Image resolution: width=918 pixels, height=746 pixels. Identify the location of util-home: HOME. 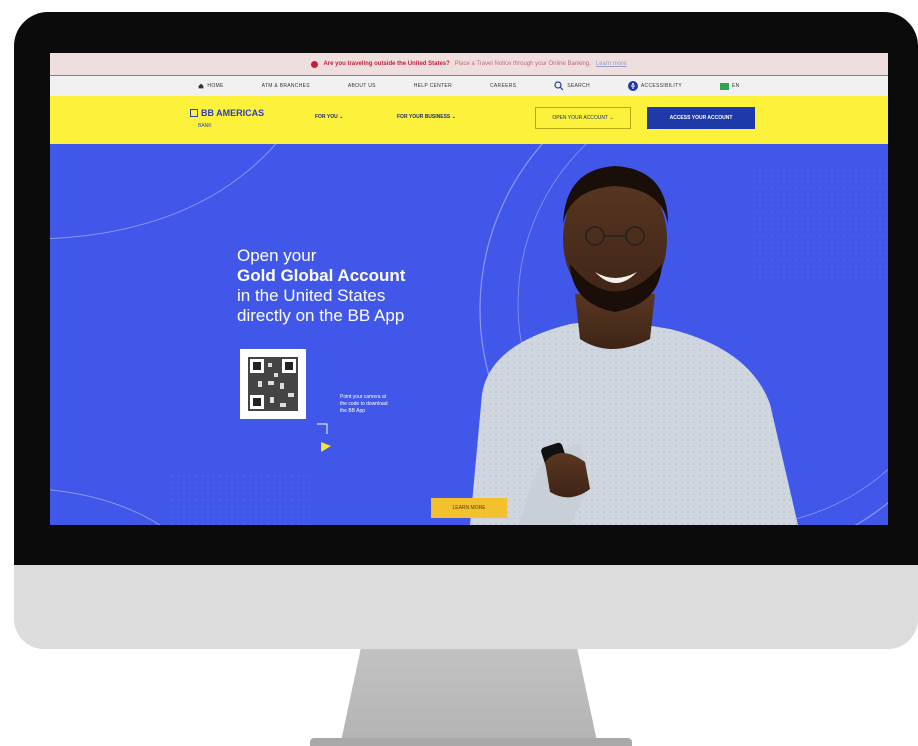
(210, 86).